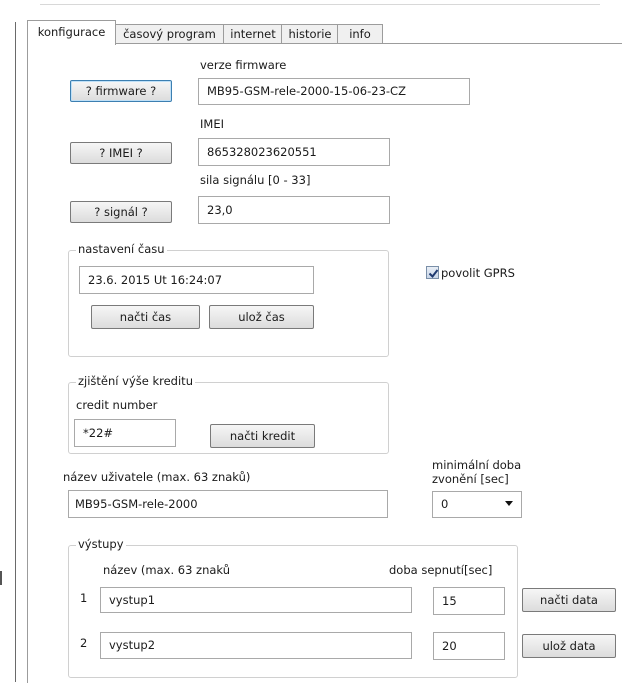  Describe the element at coordinates (125, 433) in the screenshot. I see `credit-number-field: *22#` at that location.